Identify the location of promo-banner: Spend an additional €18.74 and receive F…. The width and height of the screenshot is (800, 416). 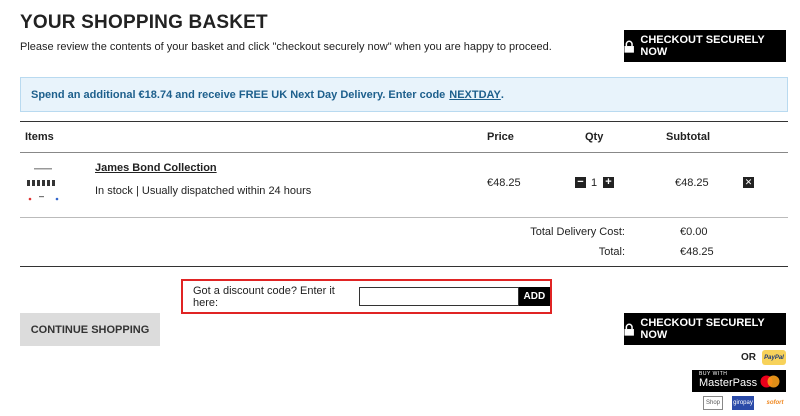
(404, 94).